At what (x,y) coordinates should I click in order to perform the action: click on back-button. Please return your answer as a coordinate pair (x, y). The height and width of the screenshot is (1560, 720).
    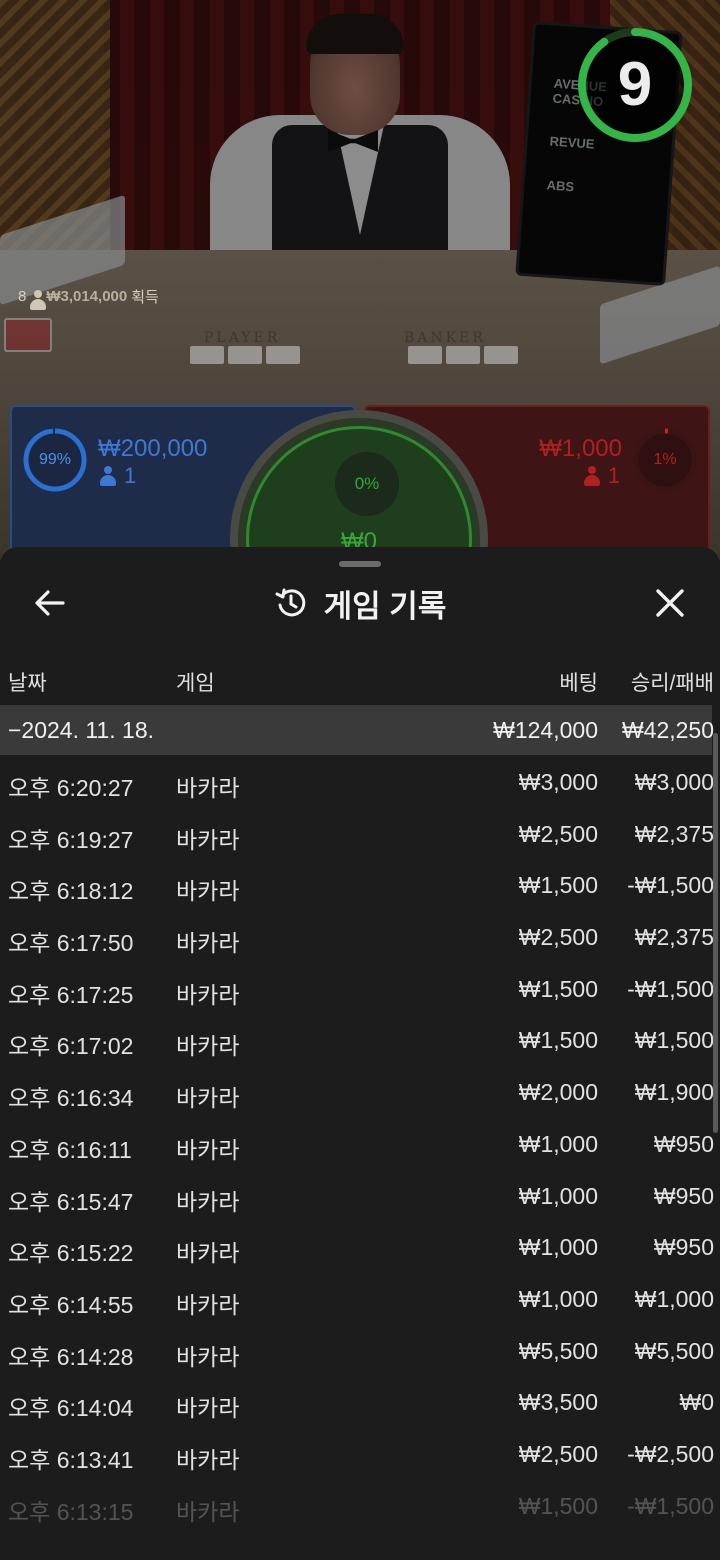
    Looking at the image, I should click on (50, 603).